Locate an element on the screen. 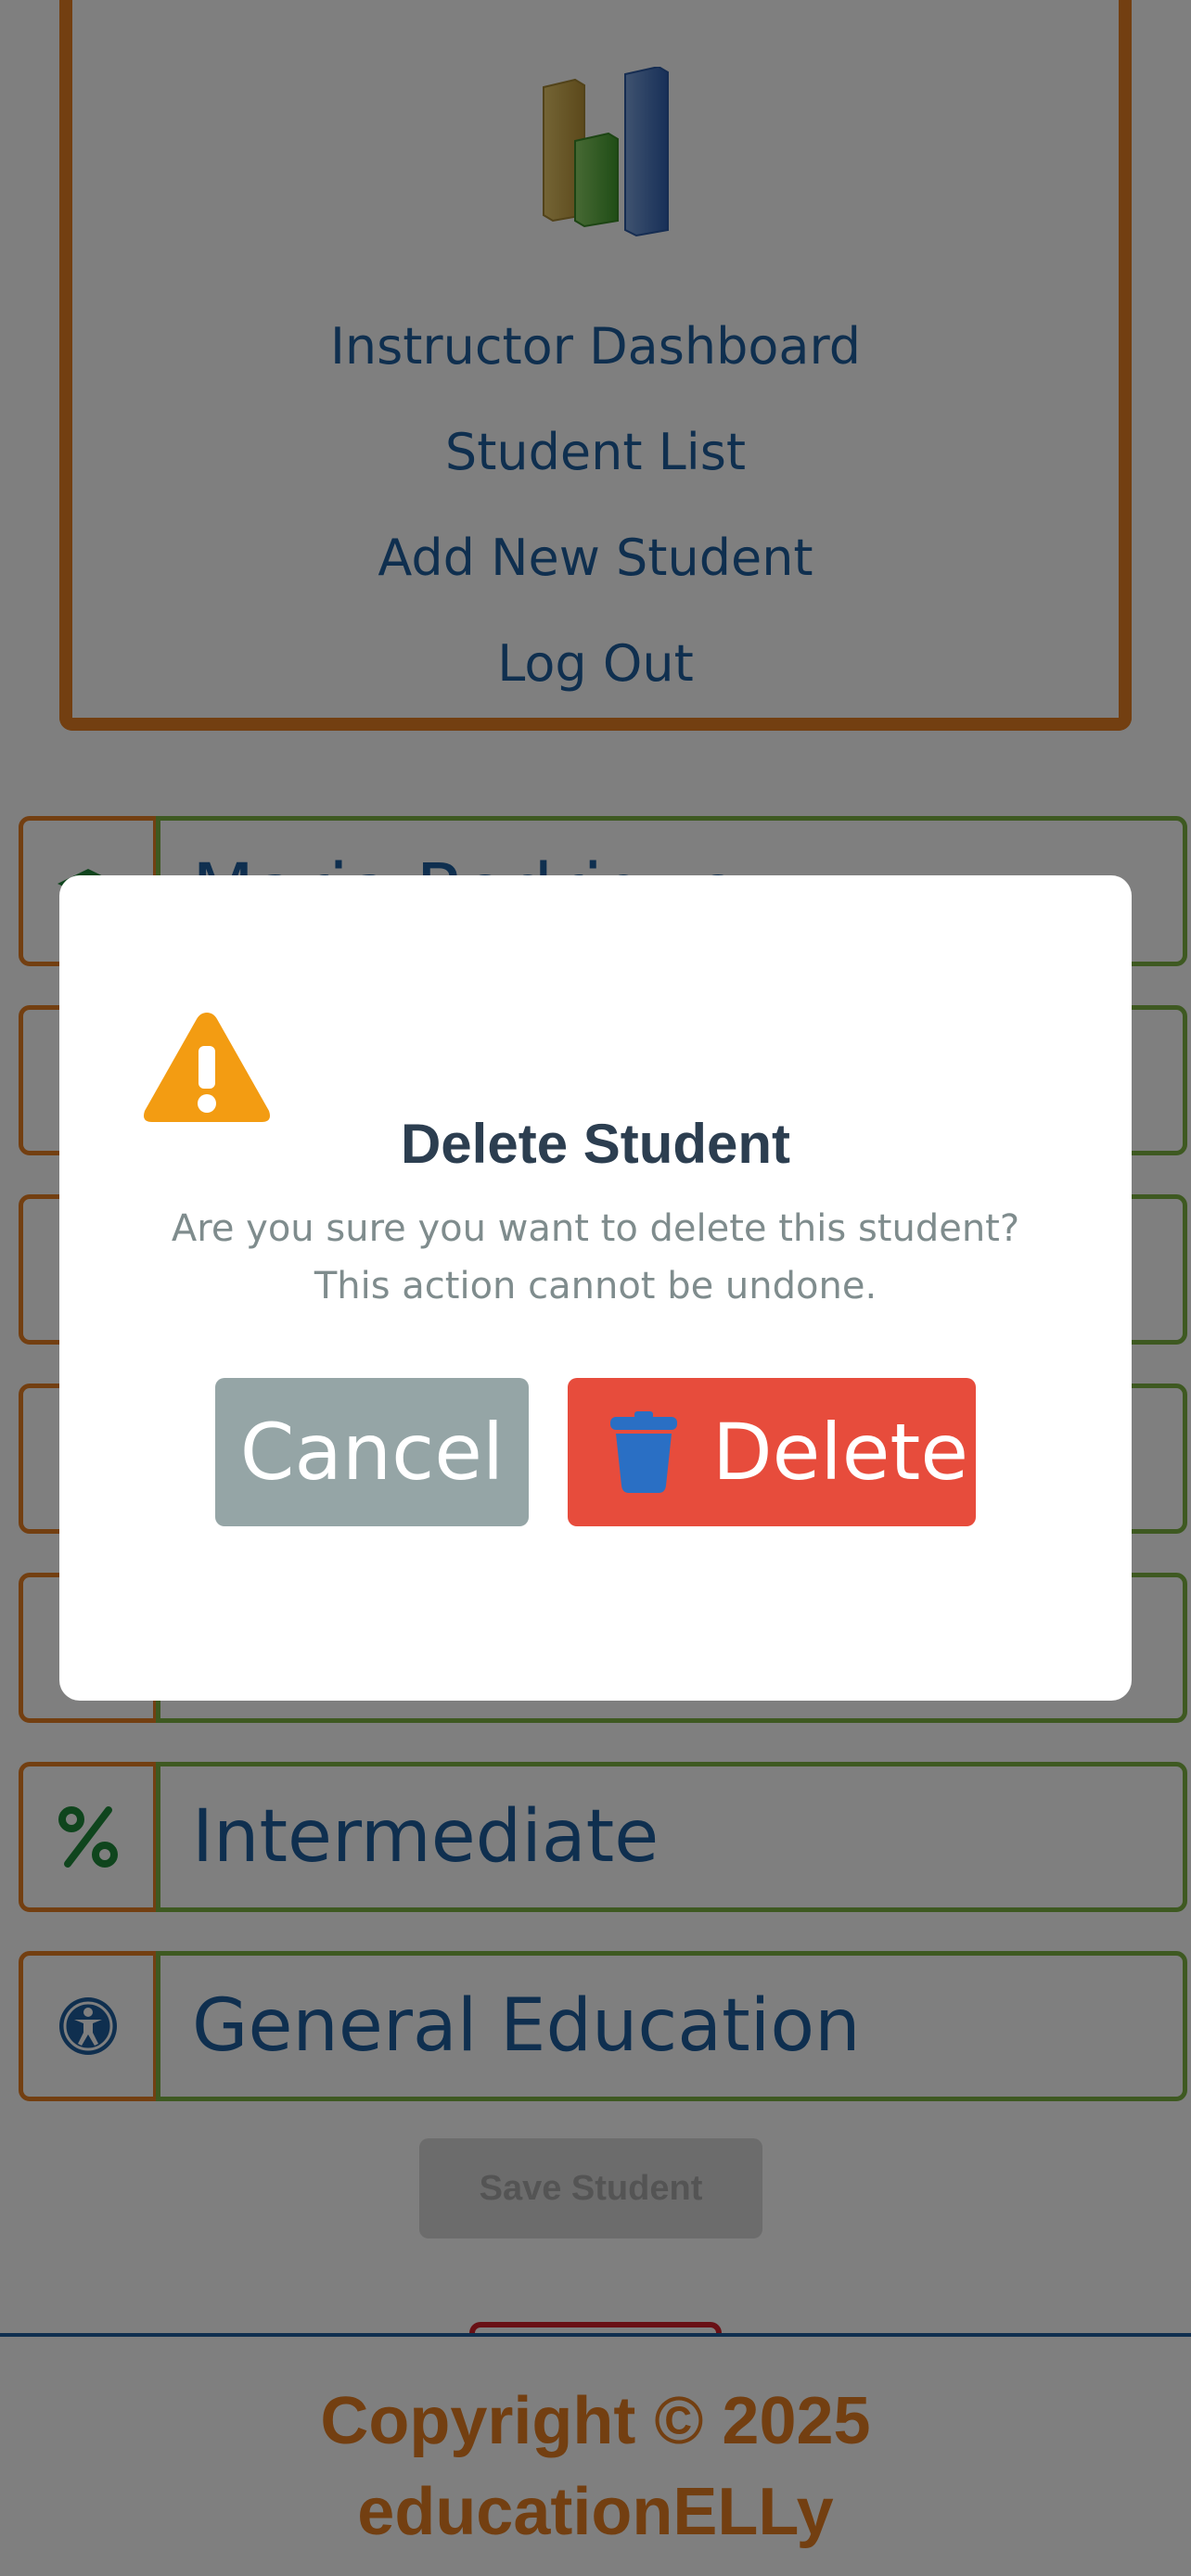 This screenshot has width=1191, height=2576. cancel-button: Cancel is located at coordinates (372, 1452).